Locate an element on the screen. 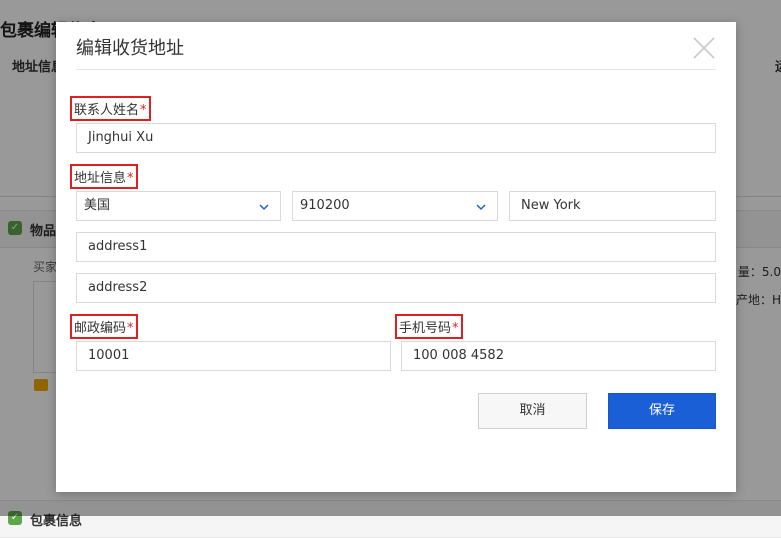  phone-label: 手机号码* is located at coordinates (429, 326).